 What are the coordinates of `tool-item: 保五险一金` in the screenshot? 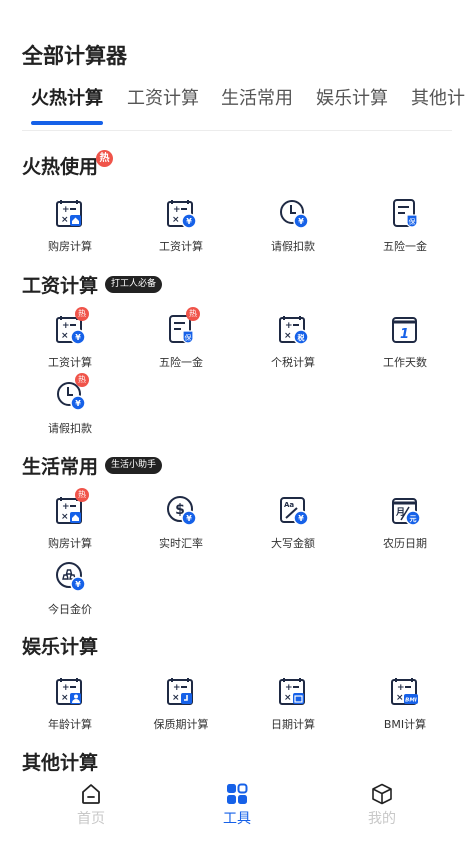 It's located at (405, 229).